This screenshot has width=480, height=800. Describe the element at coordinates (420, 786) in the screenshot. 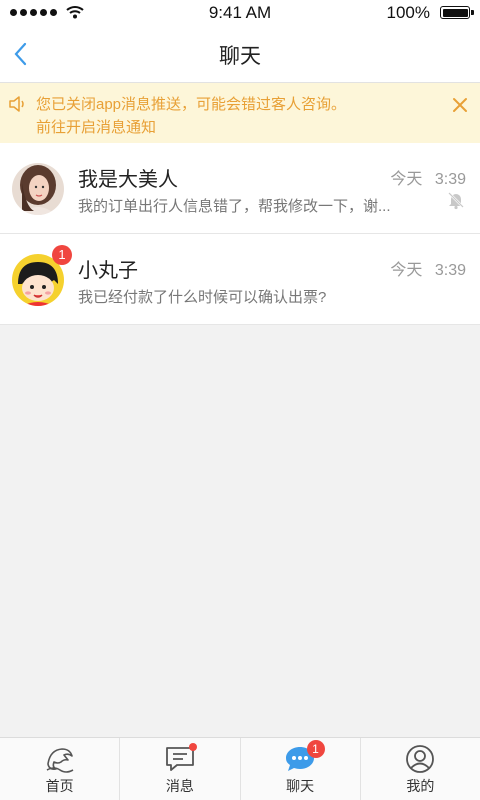

I see `tab-label: 我的` at that location.